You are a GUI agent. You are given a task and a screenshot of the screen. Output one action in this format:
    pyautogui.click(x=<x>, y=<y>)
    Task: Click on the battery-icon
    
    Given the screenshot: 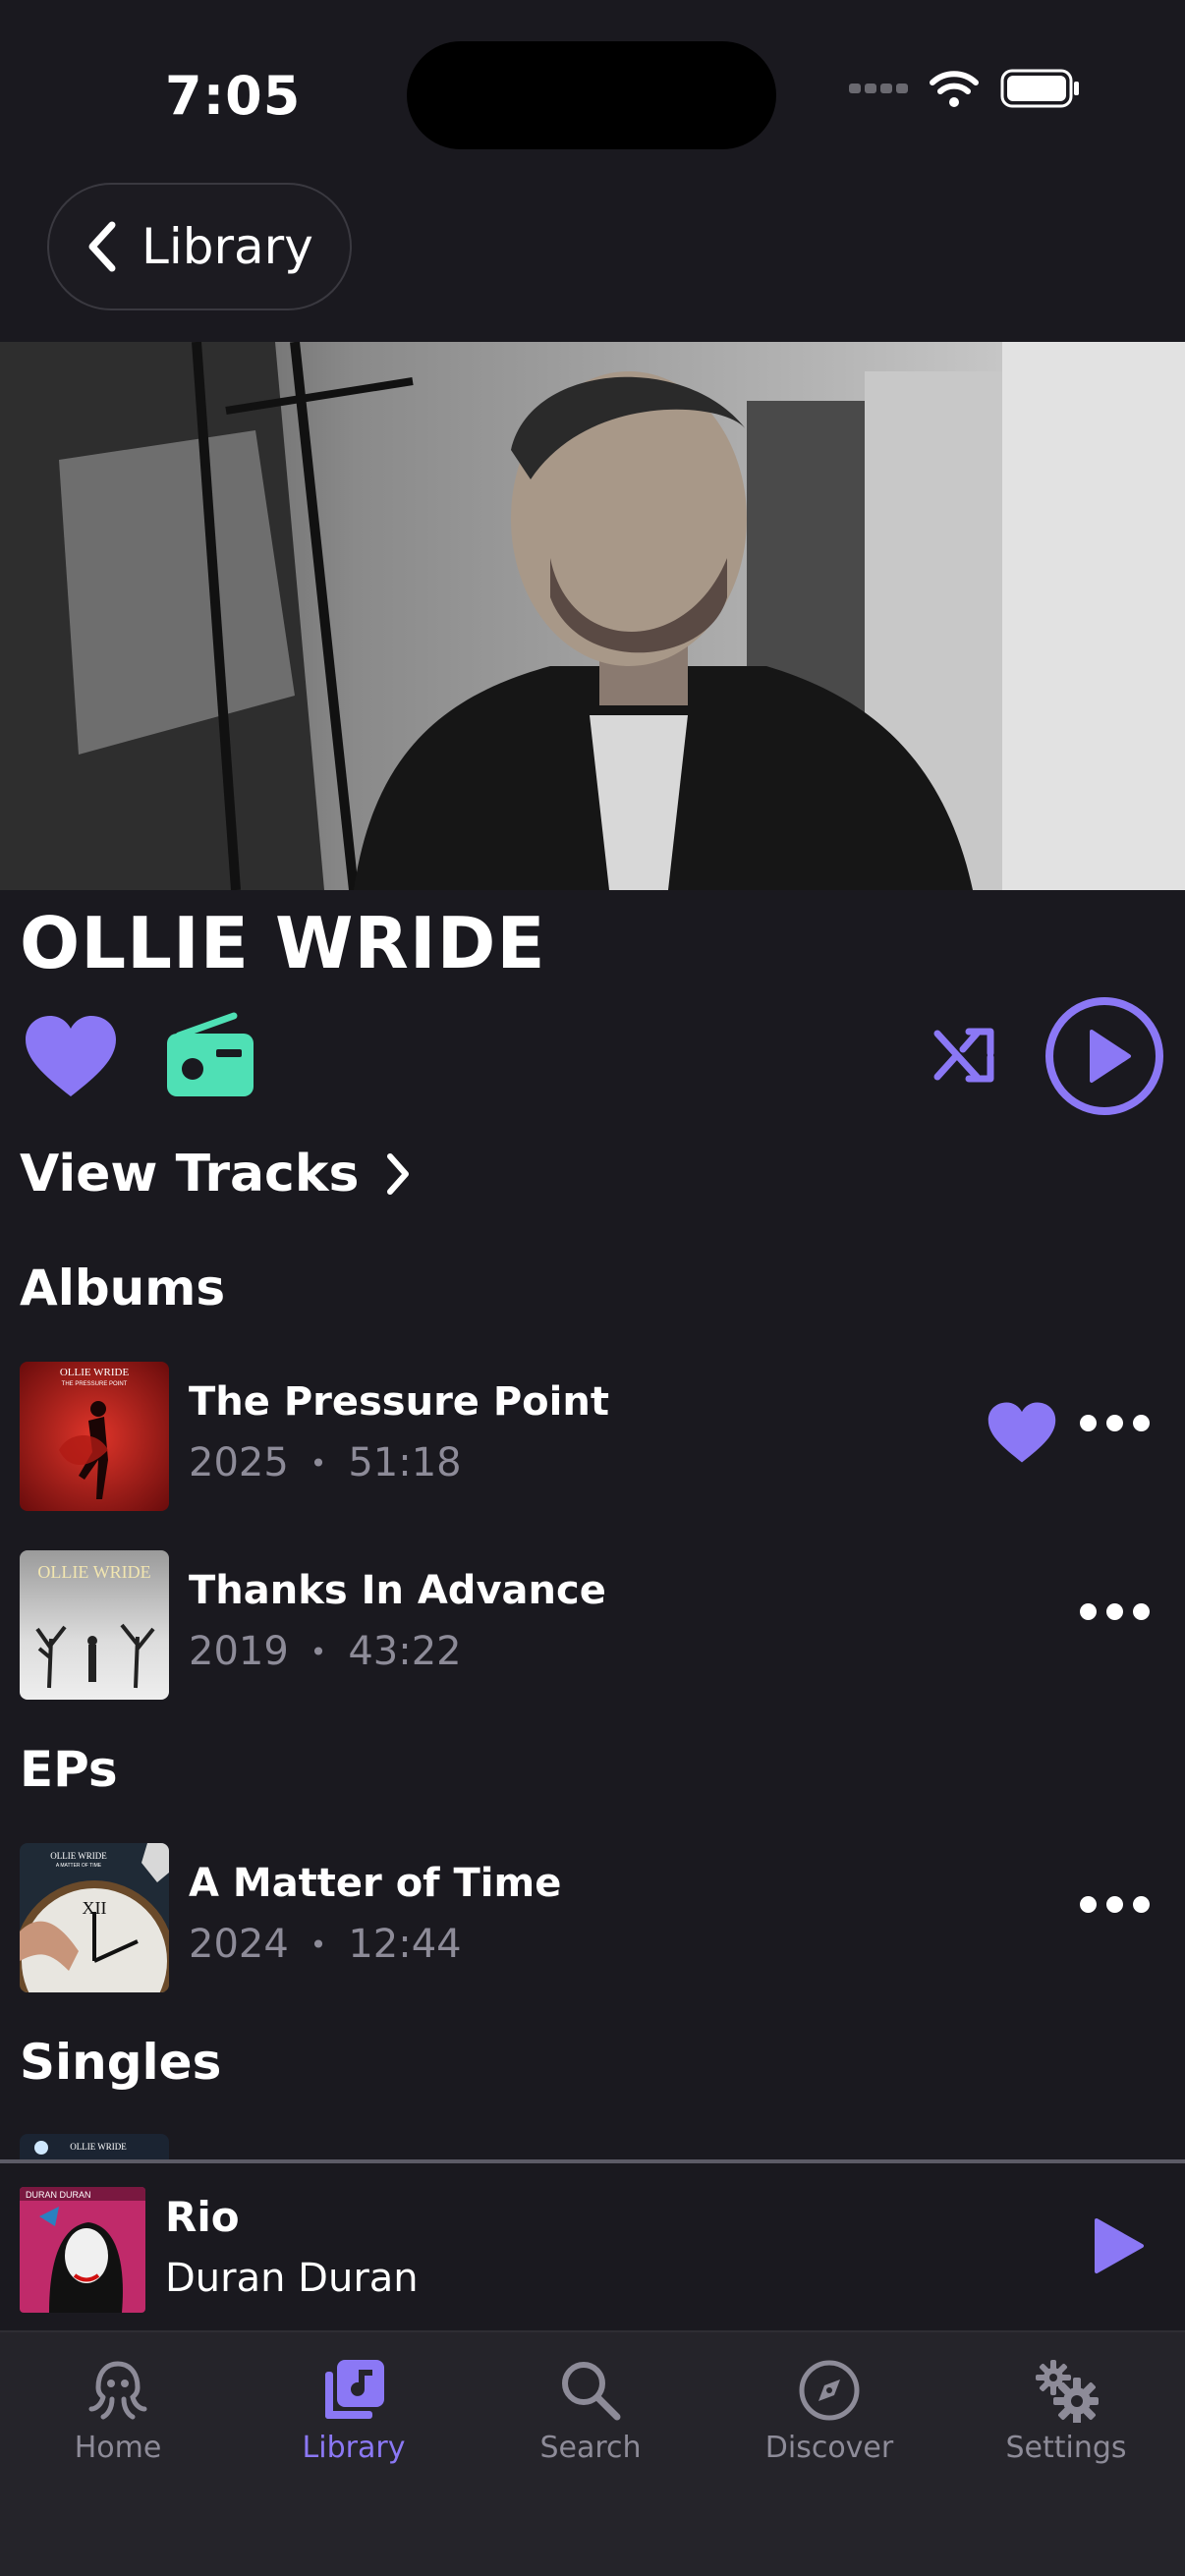 What is the action you would take?
    pyautogui.click(x=1040, y=88)
    